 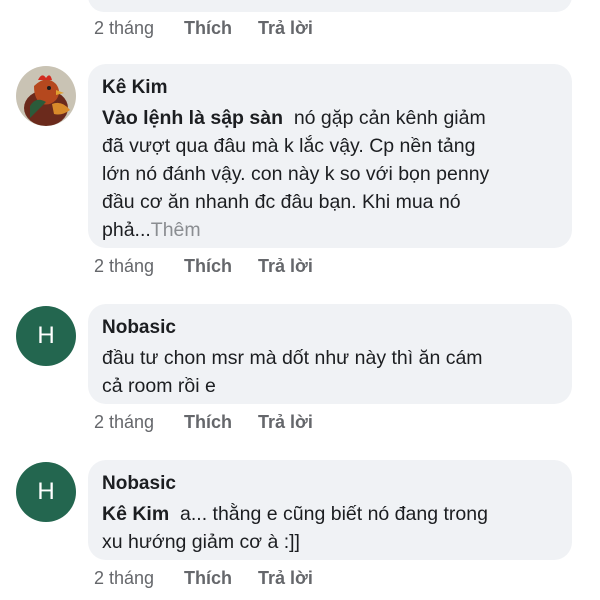 I want to click on previous-comment-bubble, so click(x=330, y=6).